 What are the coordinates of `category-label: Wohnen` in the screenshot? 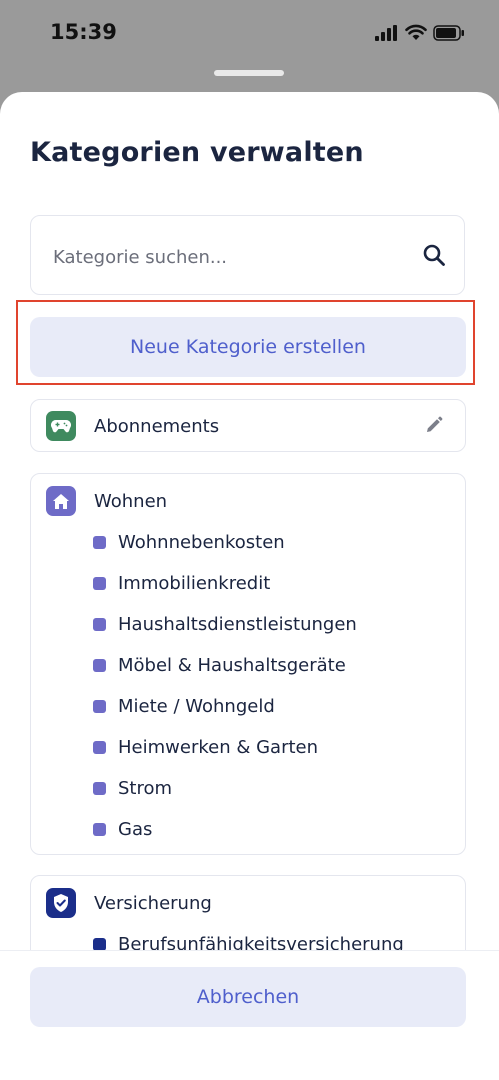 It's located at (131, 501).